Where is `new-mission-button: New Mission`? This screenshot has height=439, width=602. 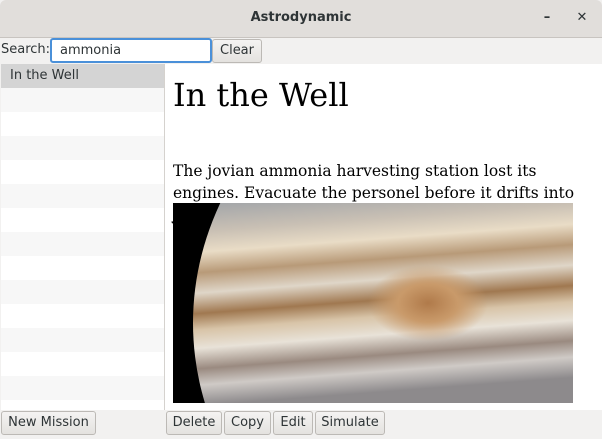
new-mission-button: New Mission is located at coordinates (48, 423).